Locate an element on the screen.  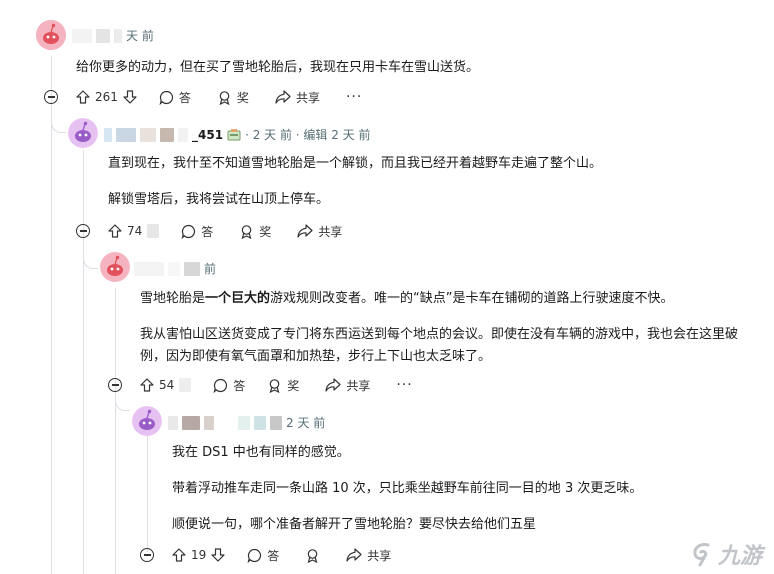
bold-prefix: 雪地轮胎是 is located at coordinates (173, 298).